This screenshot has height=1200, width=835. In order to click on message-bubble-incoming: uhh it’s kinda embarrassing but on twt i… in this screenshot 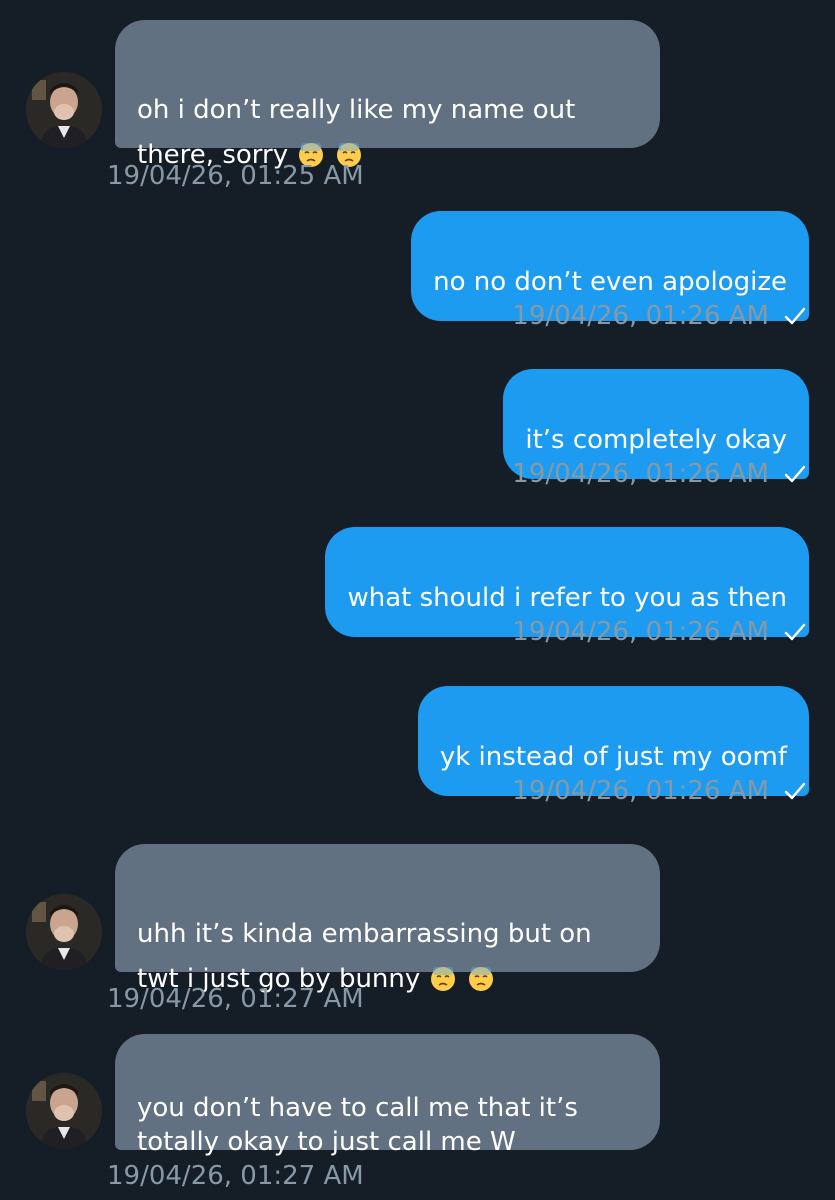, I will do `click(387, 919)`.